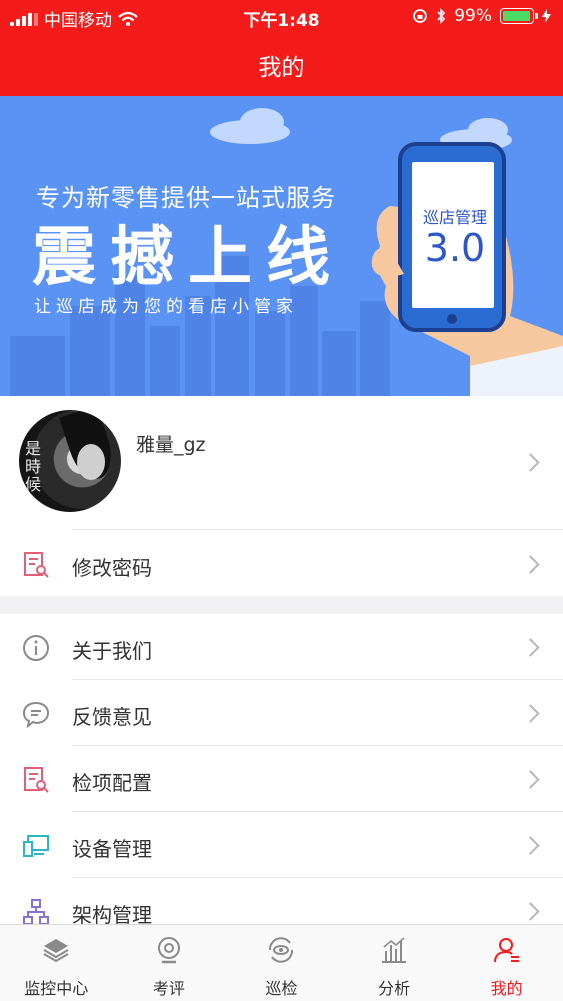 The image size is (563, 1001). I want to click on status-right: 99%, so click(481, 16).